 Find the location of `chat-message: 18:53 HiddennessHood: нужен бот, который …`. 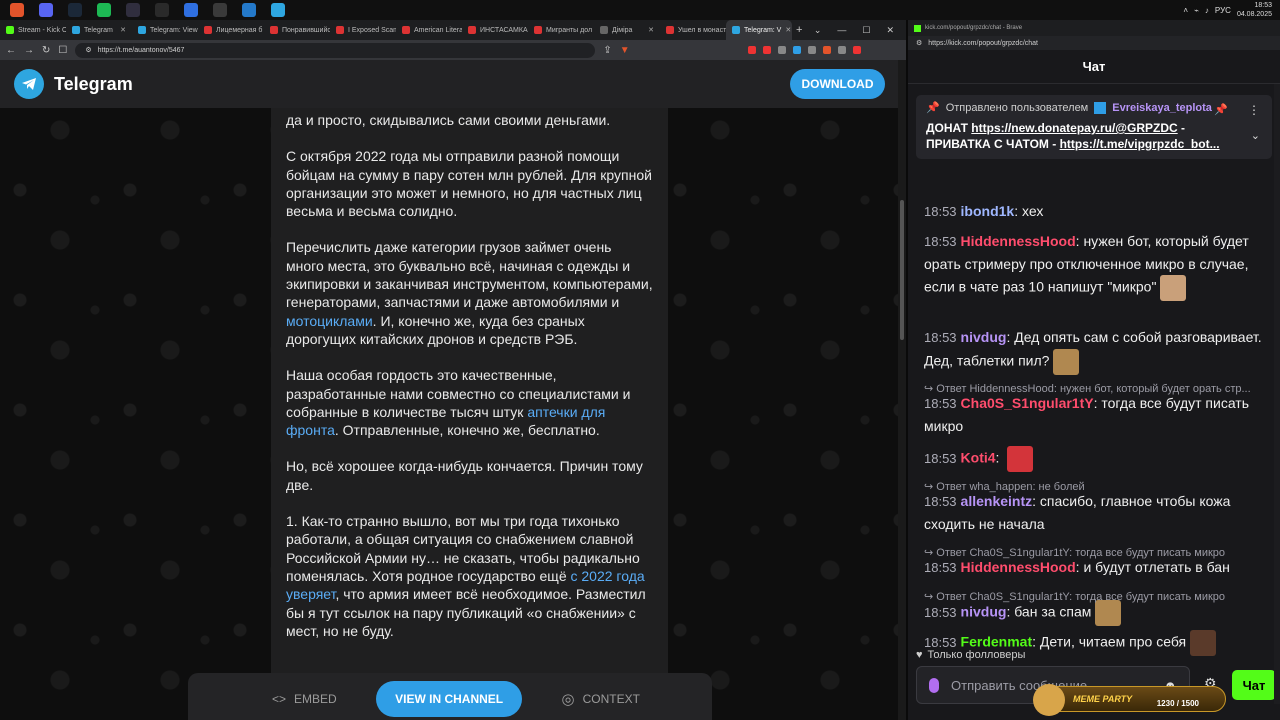

chat-message: 18:53 HiddennessHood: нужен бот, который … is located at coordinates (1098, 265).